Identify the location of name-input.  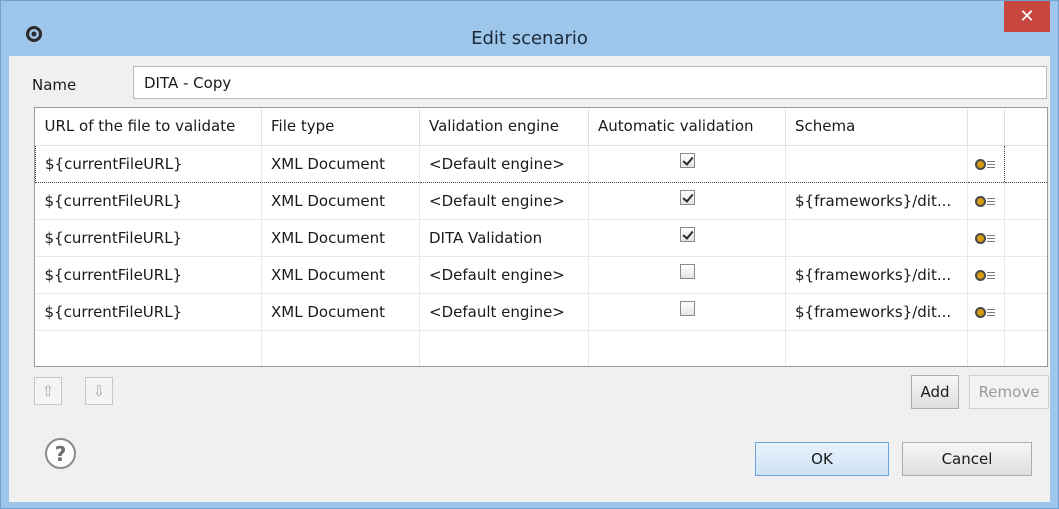
(590, 82).